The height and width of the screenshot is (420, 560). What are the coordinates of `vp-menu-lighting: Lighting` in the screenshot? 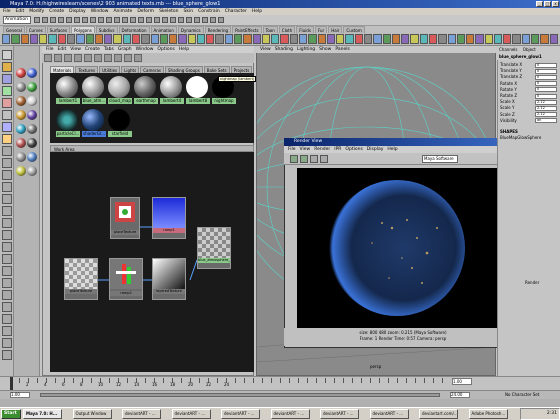 It's located at (306, 49).